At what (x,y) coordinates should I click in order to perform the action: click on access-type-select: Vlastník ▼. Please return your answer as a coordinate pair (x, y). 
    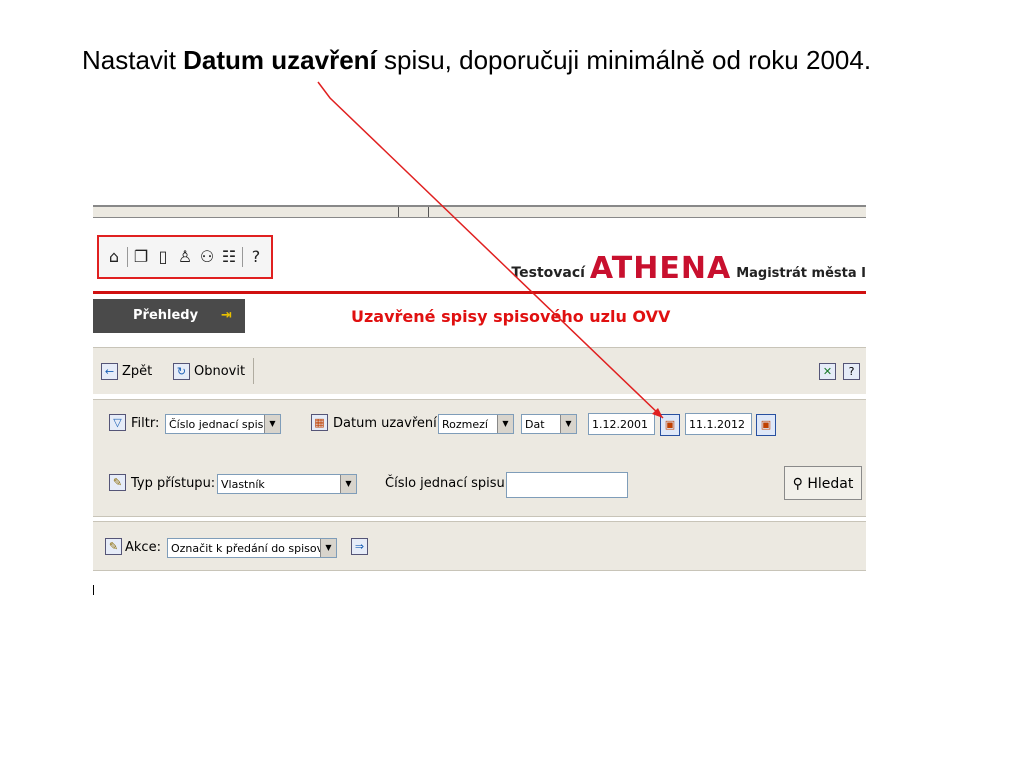
    Looking at the image, I should click on (287, 484).